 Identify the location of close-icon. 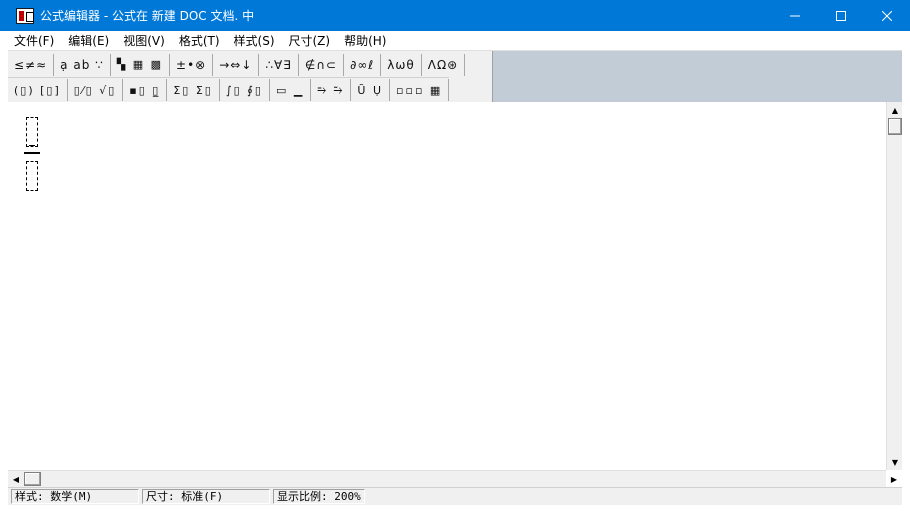
(887, 15).